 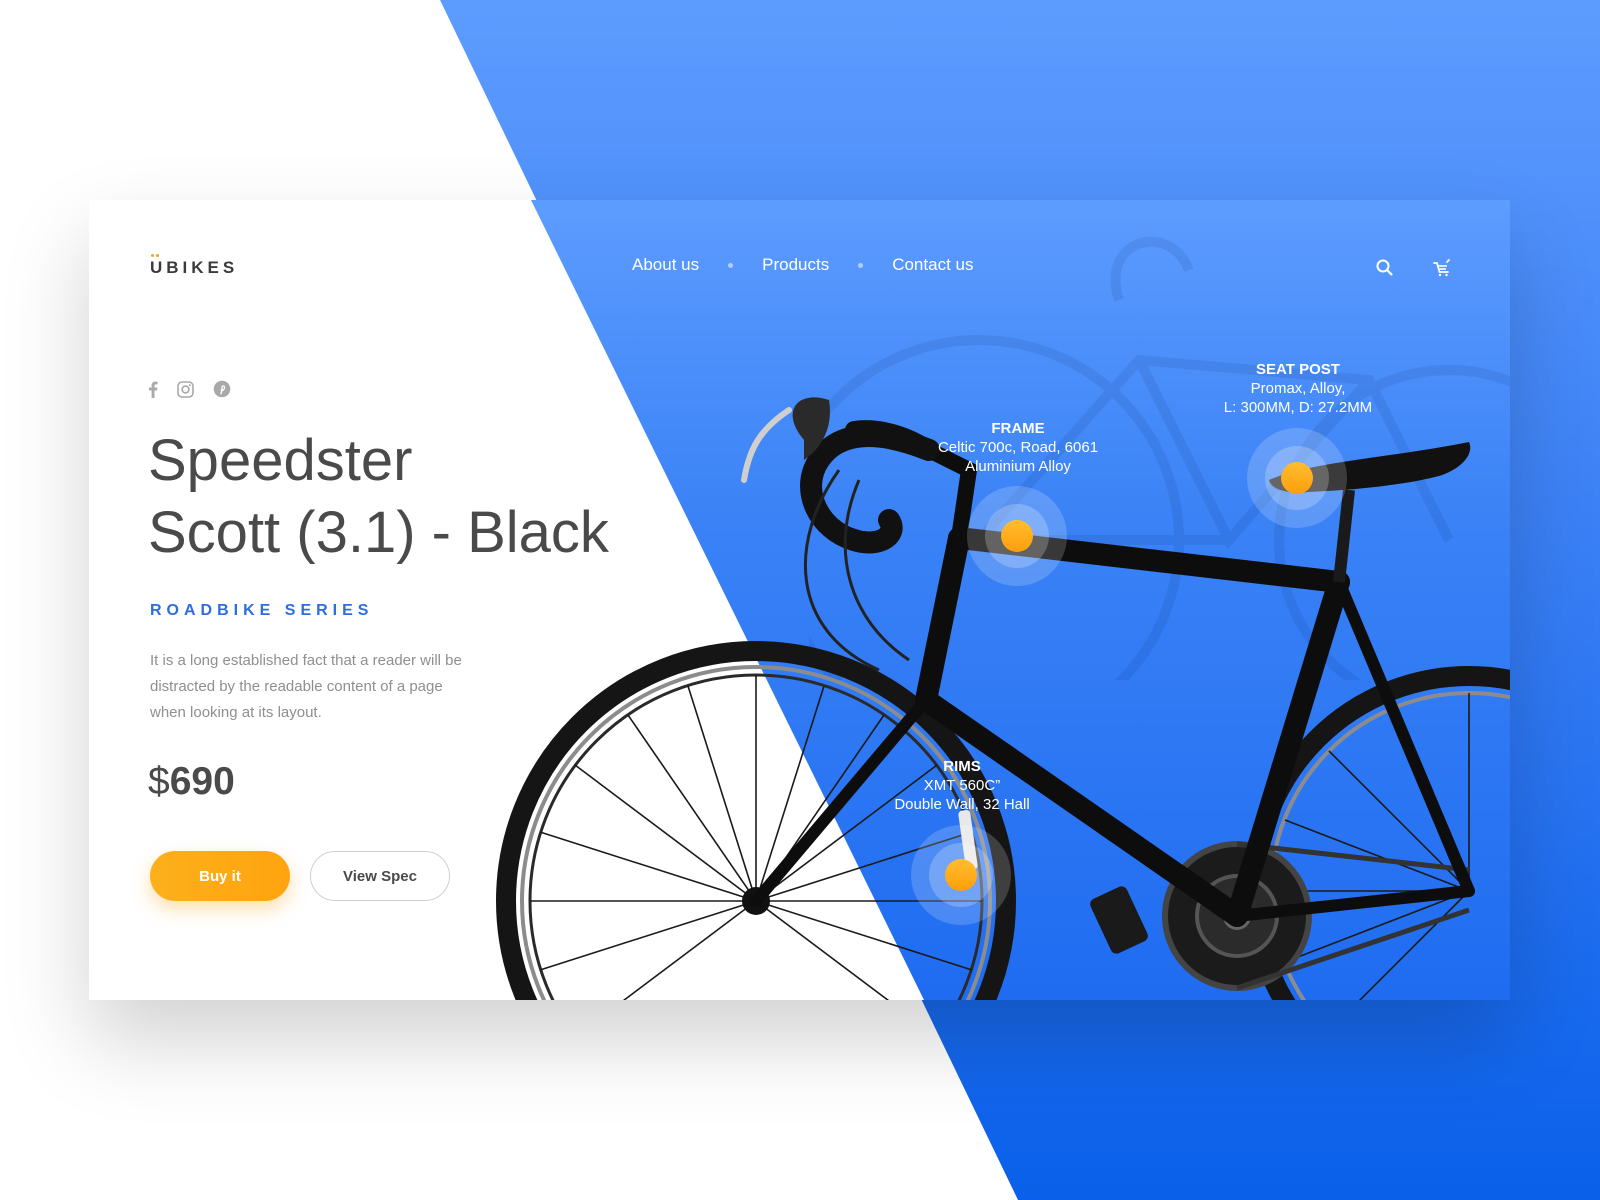 I want to click on frame-hotspot, so click(x=1017, y=536).